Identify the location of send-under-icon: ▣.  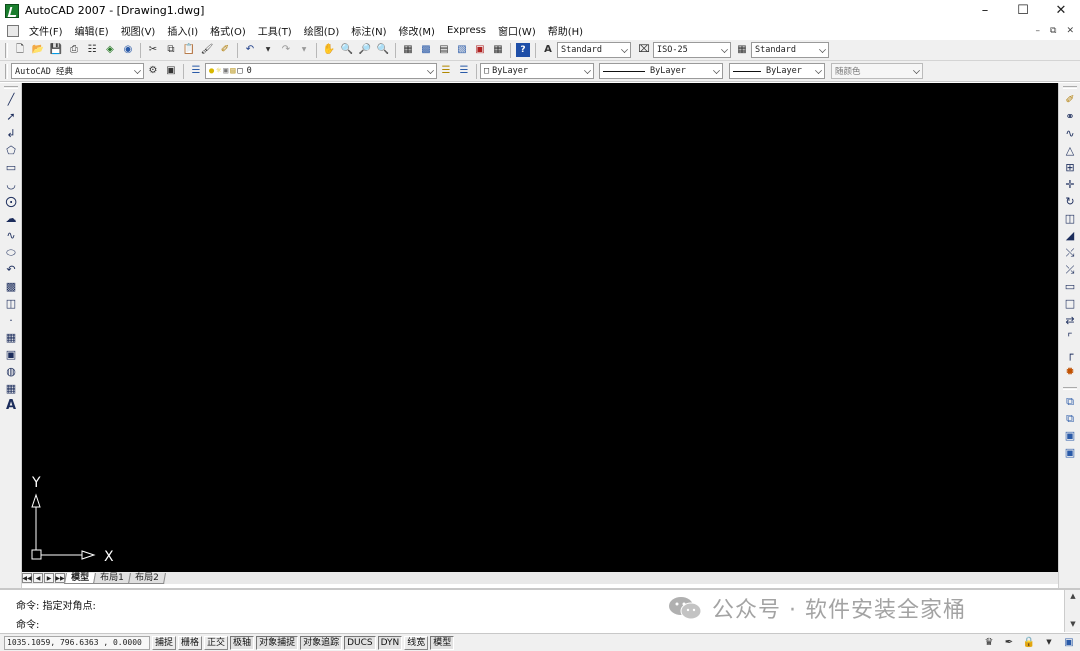
(1070, 452).